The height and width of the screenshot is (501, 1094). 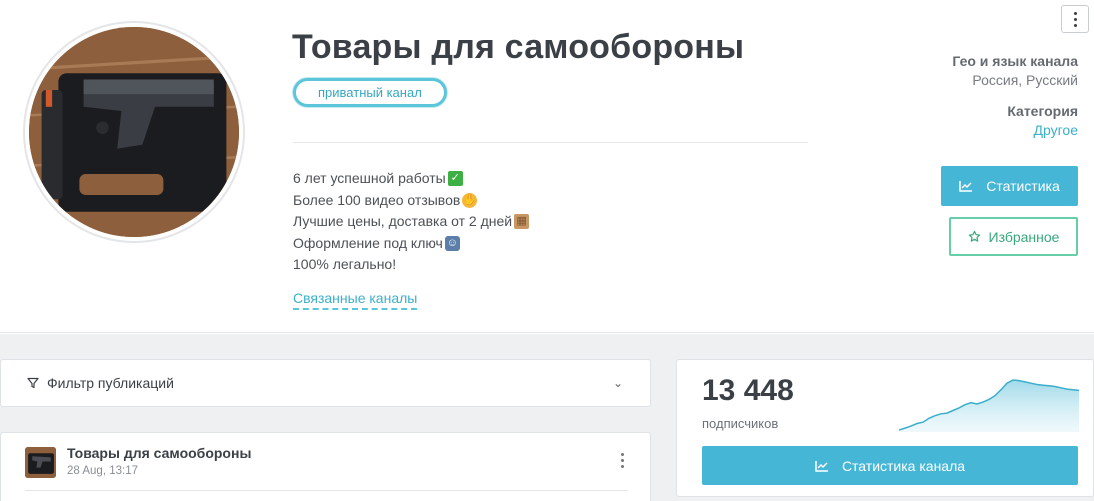 What do you see at coordinates (369, 178) in the screenshot?
I see `description-text: 6 лет успешной работы` at bounding box center [369, 178].